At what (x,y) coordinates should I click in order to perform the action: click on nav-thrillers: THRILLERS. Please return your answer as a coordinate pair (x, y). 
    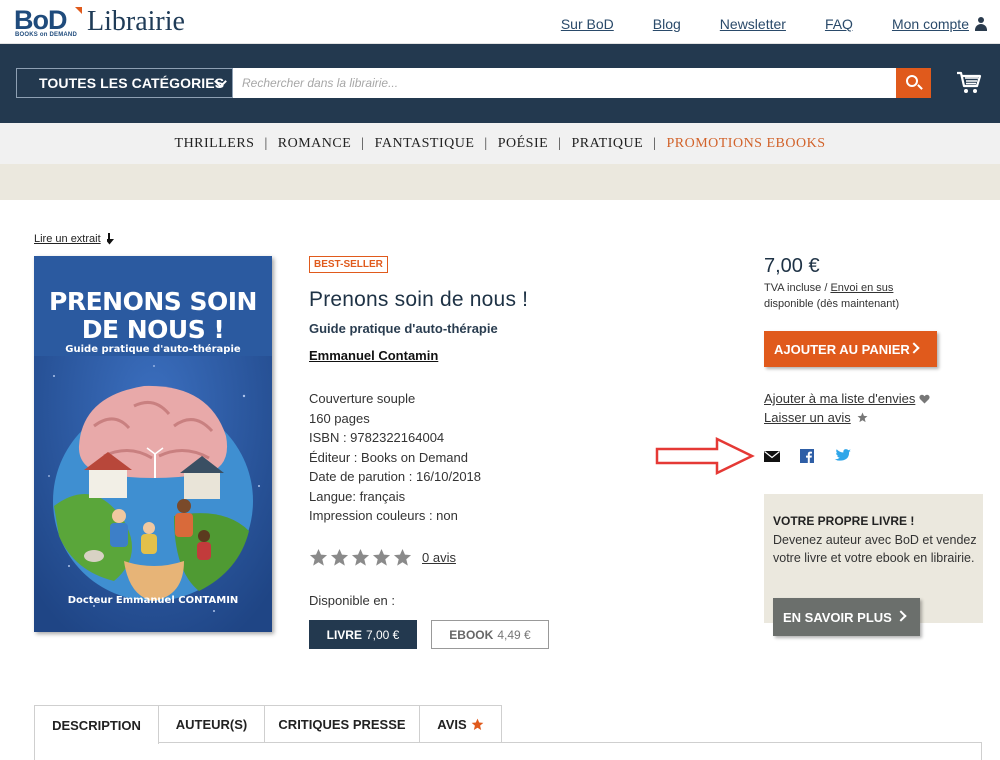
    Looking at the image, I should click on (215, 144).